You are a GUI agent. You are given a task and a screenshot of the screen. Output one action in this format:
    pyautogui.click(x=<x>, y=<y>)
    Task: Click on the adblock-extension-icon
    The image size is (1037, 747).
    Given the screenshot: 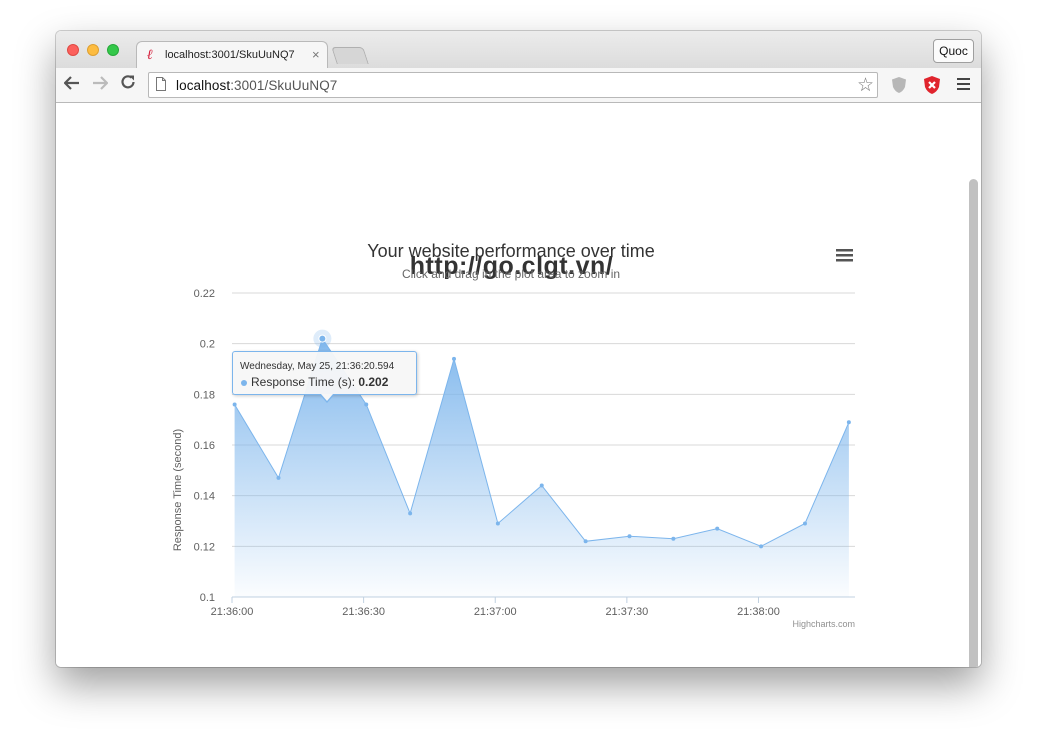 What is the action you would take?
    pyautogui.click(x=932, y=87)
    